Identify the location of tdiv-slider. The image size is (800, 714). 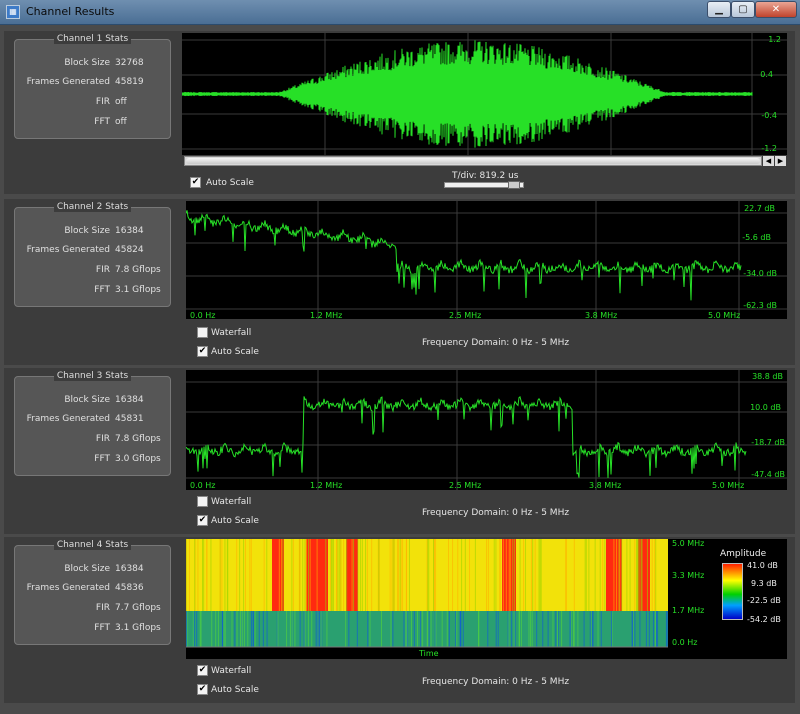
(484, 185).